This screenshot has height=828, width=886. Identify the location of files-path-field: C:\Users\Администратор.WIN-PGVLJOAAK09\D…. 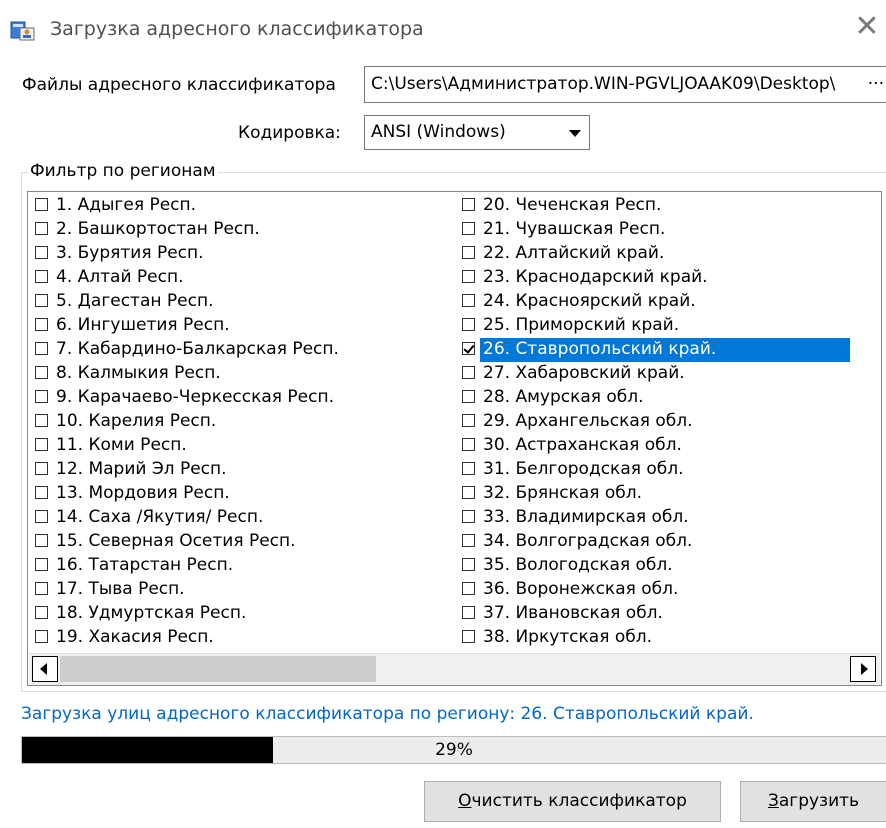
(625, 84).